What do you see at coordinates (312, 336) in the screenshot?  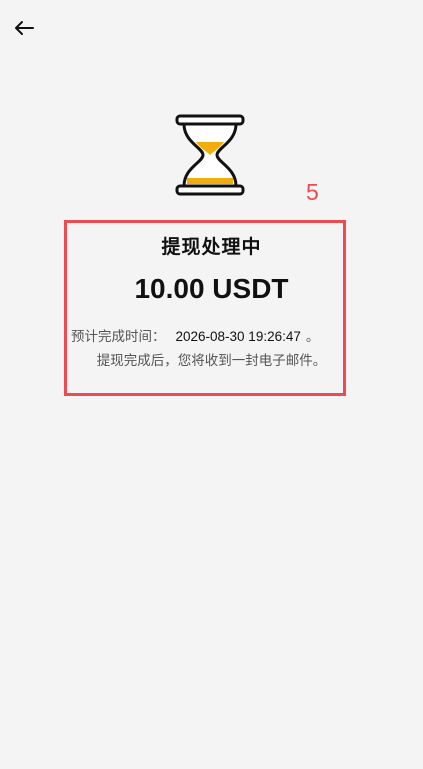 I see `estimated-time-period: 。` at bounding box center [312, 336].